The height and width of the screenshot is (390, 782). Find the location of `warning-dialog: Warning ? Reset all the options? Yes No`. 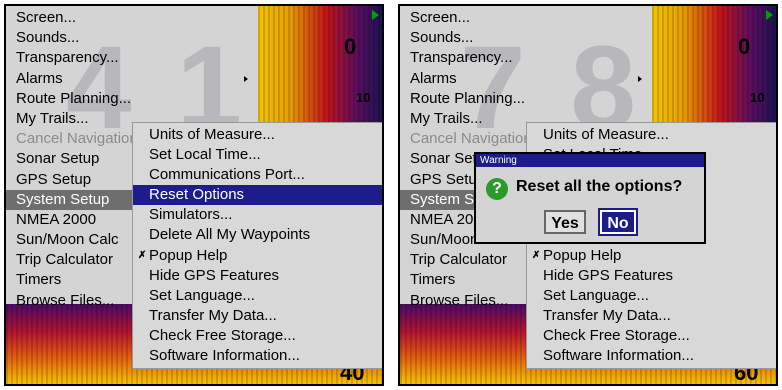

warning-dialog: Warning ? Reset all the options? Yes No is located at coordinates (590, 198).